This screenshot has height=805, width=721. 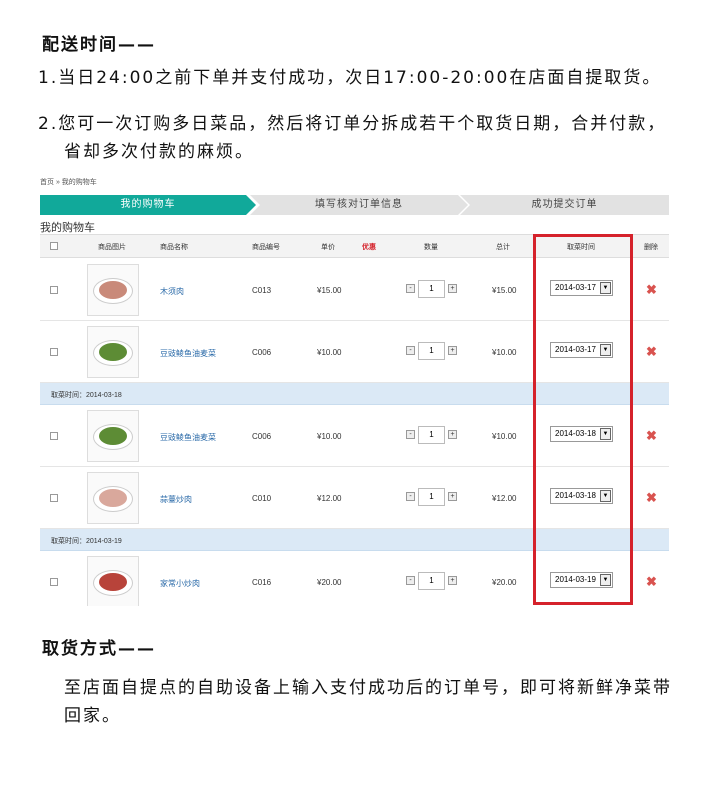 I want to click on col-delete: 删除, so click(x=651, y=247).